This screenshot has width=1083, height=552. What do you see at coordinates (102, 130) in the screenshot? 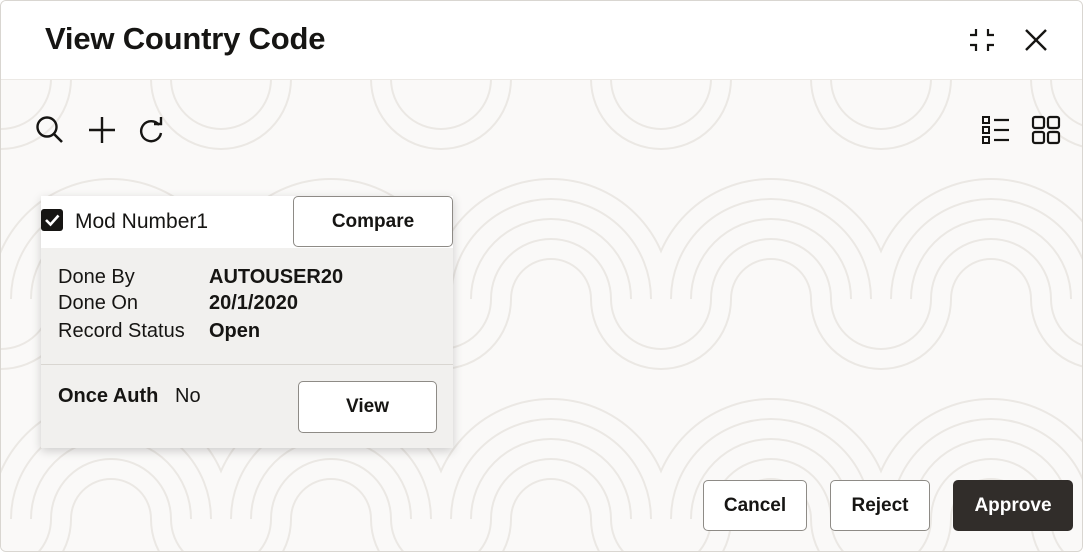
I see `plus-icon` at bounding box center [102, 130].